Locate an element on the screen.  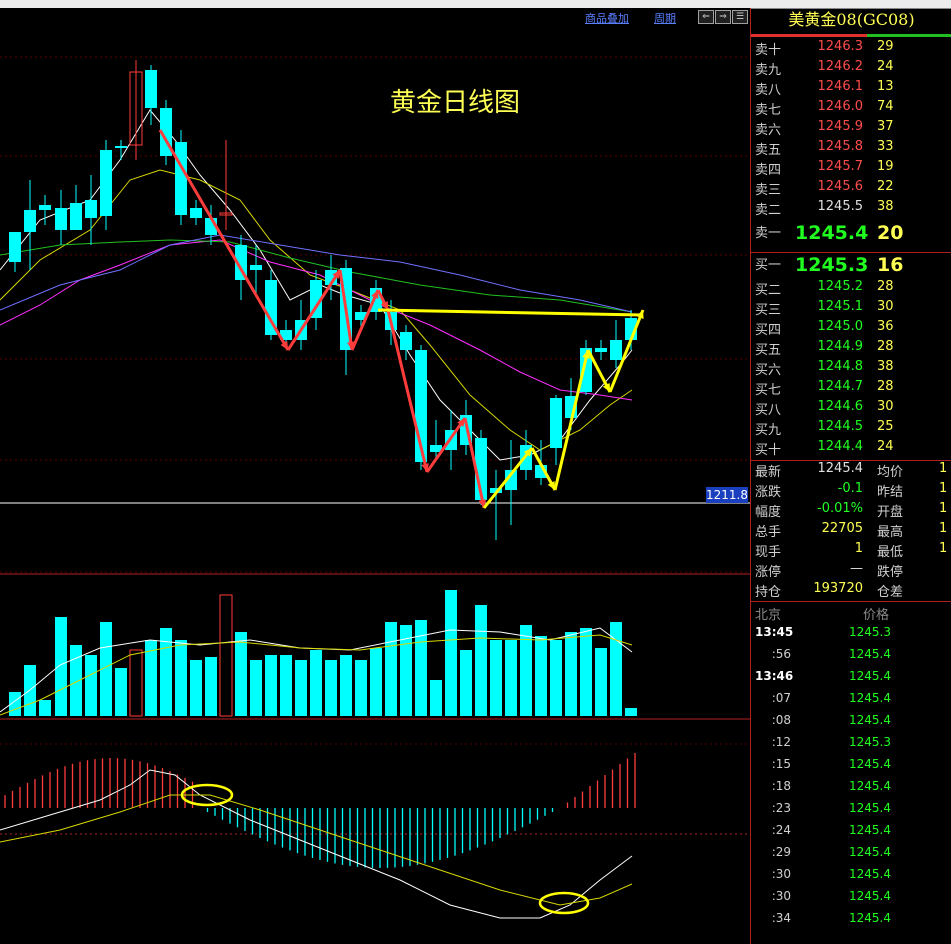
ask-row: 卖七 1246.0 74 is located at coordinates (851, 109).